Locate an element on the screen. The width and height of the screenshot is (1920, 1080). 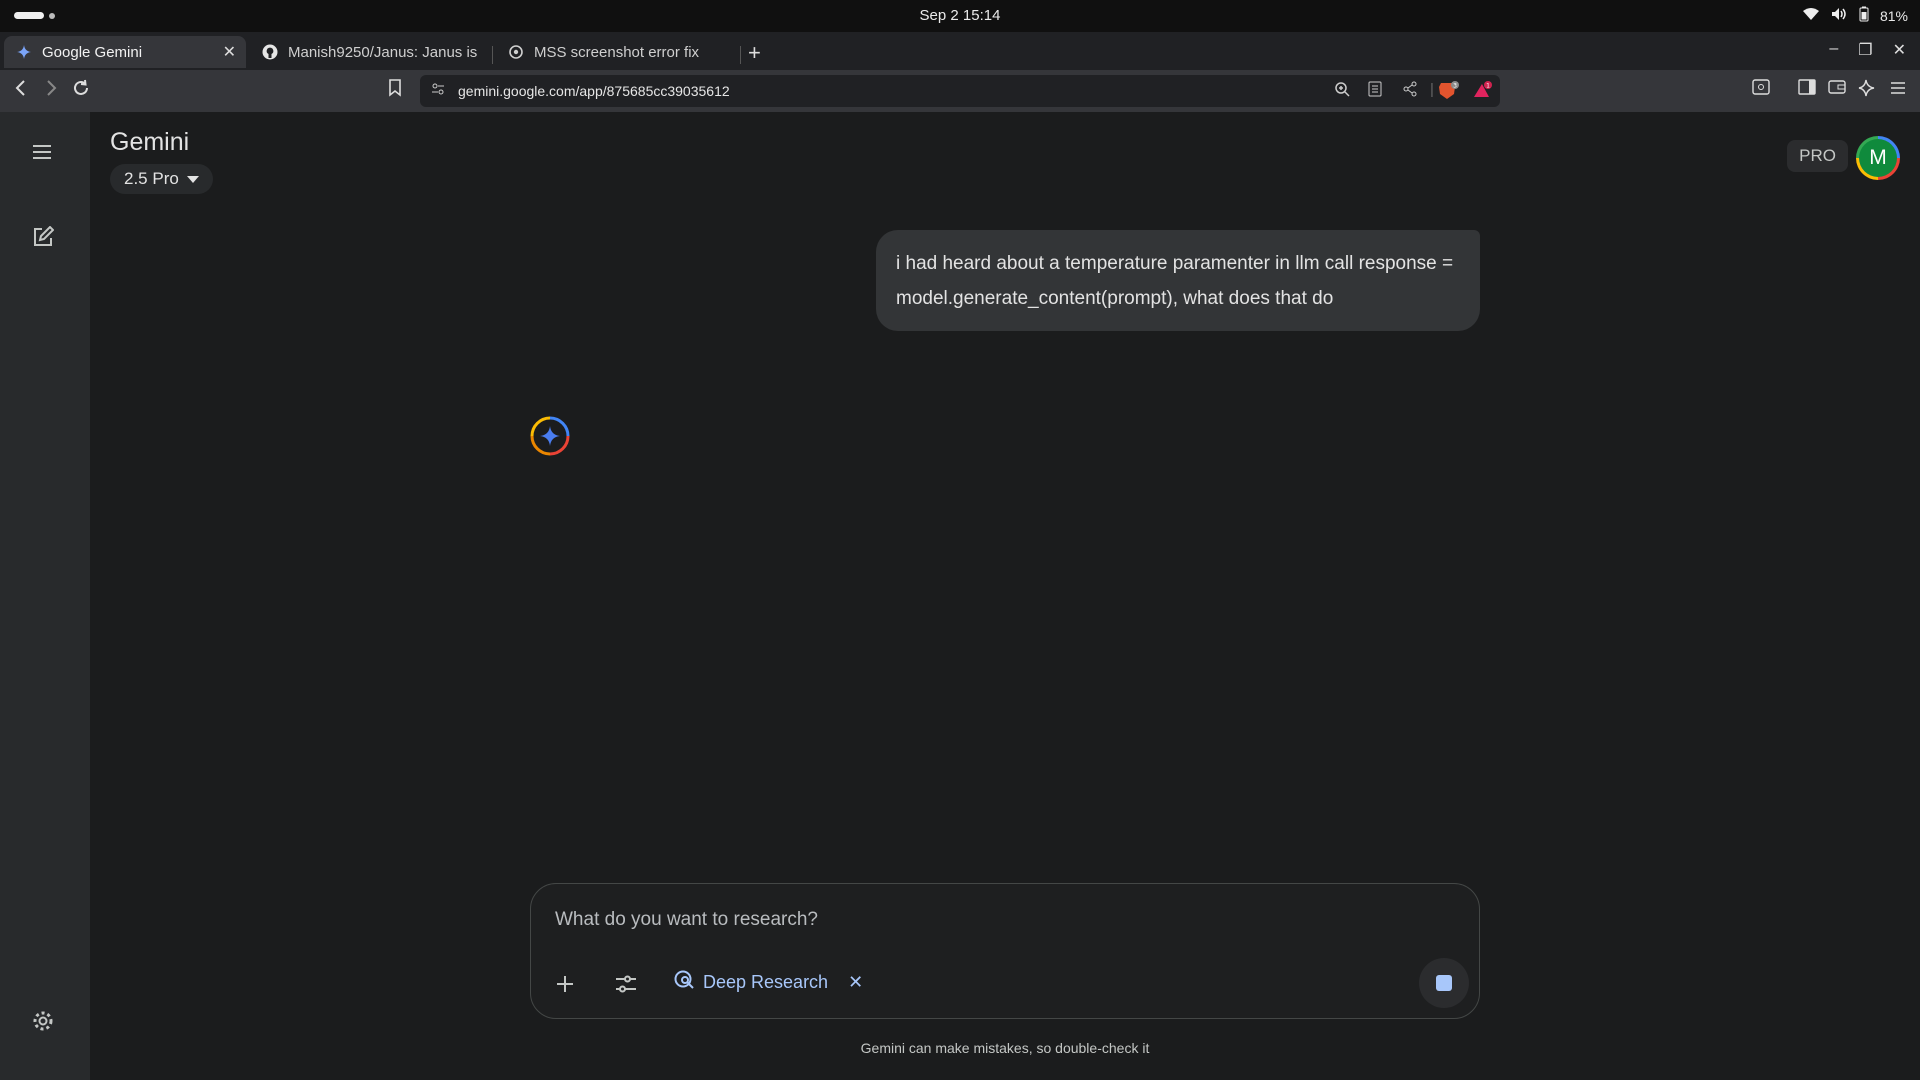
avatar-initial: M is located at coordinates (1878, 158).